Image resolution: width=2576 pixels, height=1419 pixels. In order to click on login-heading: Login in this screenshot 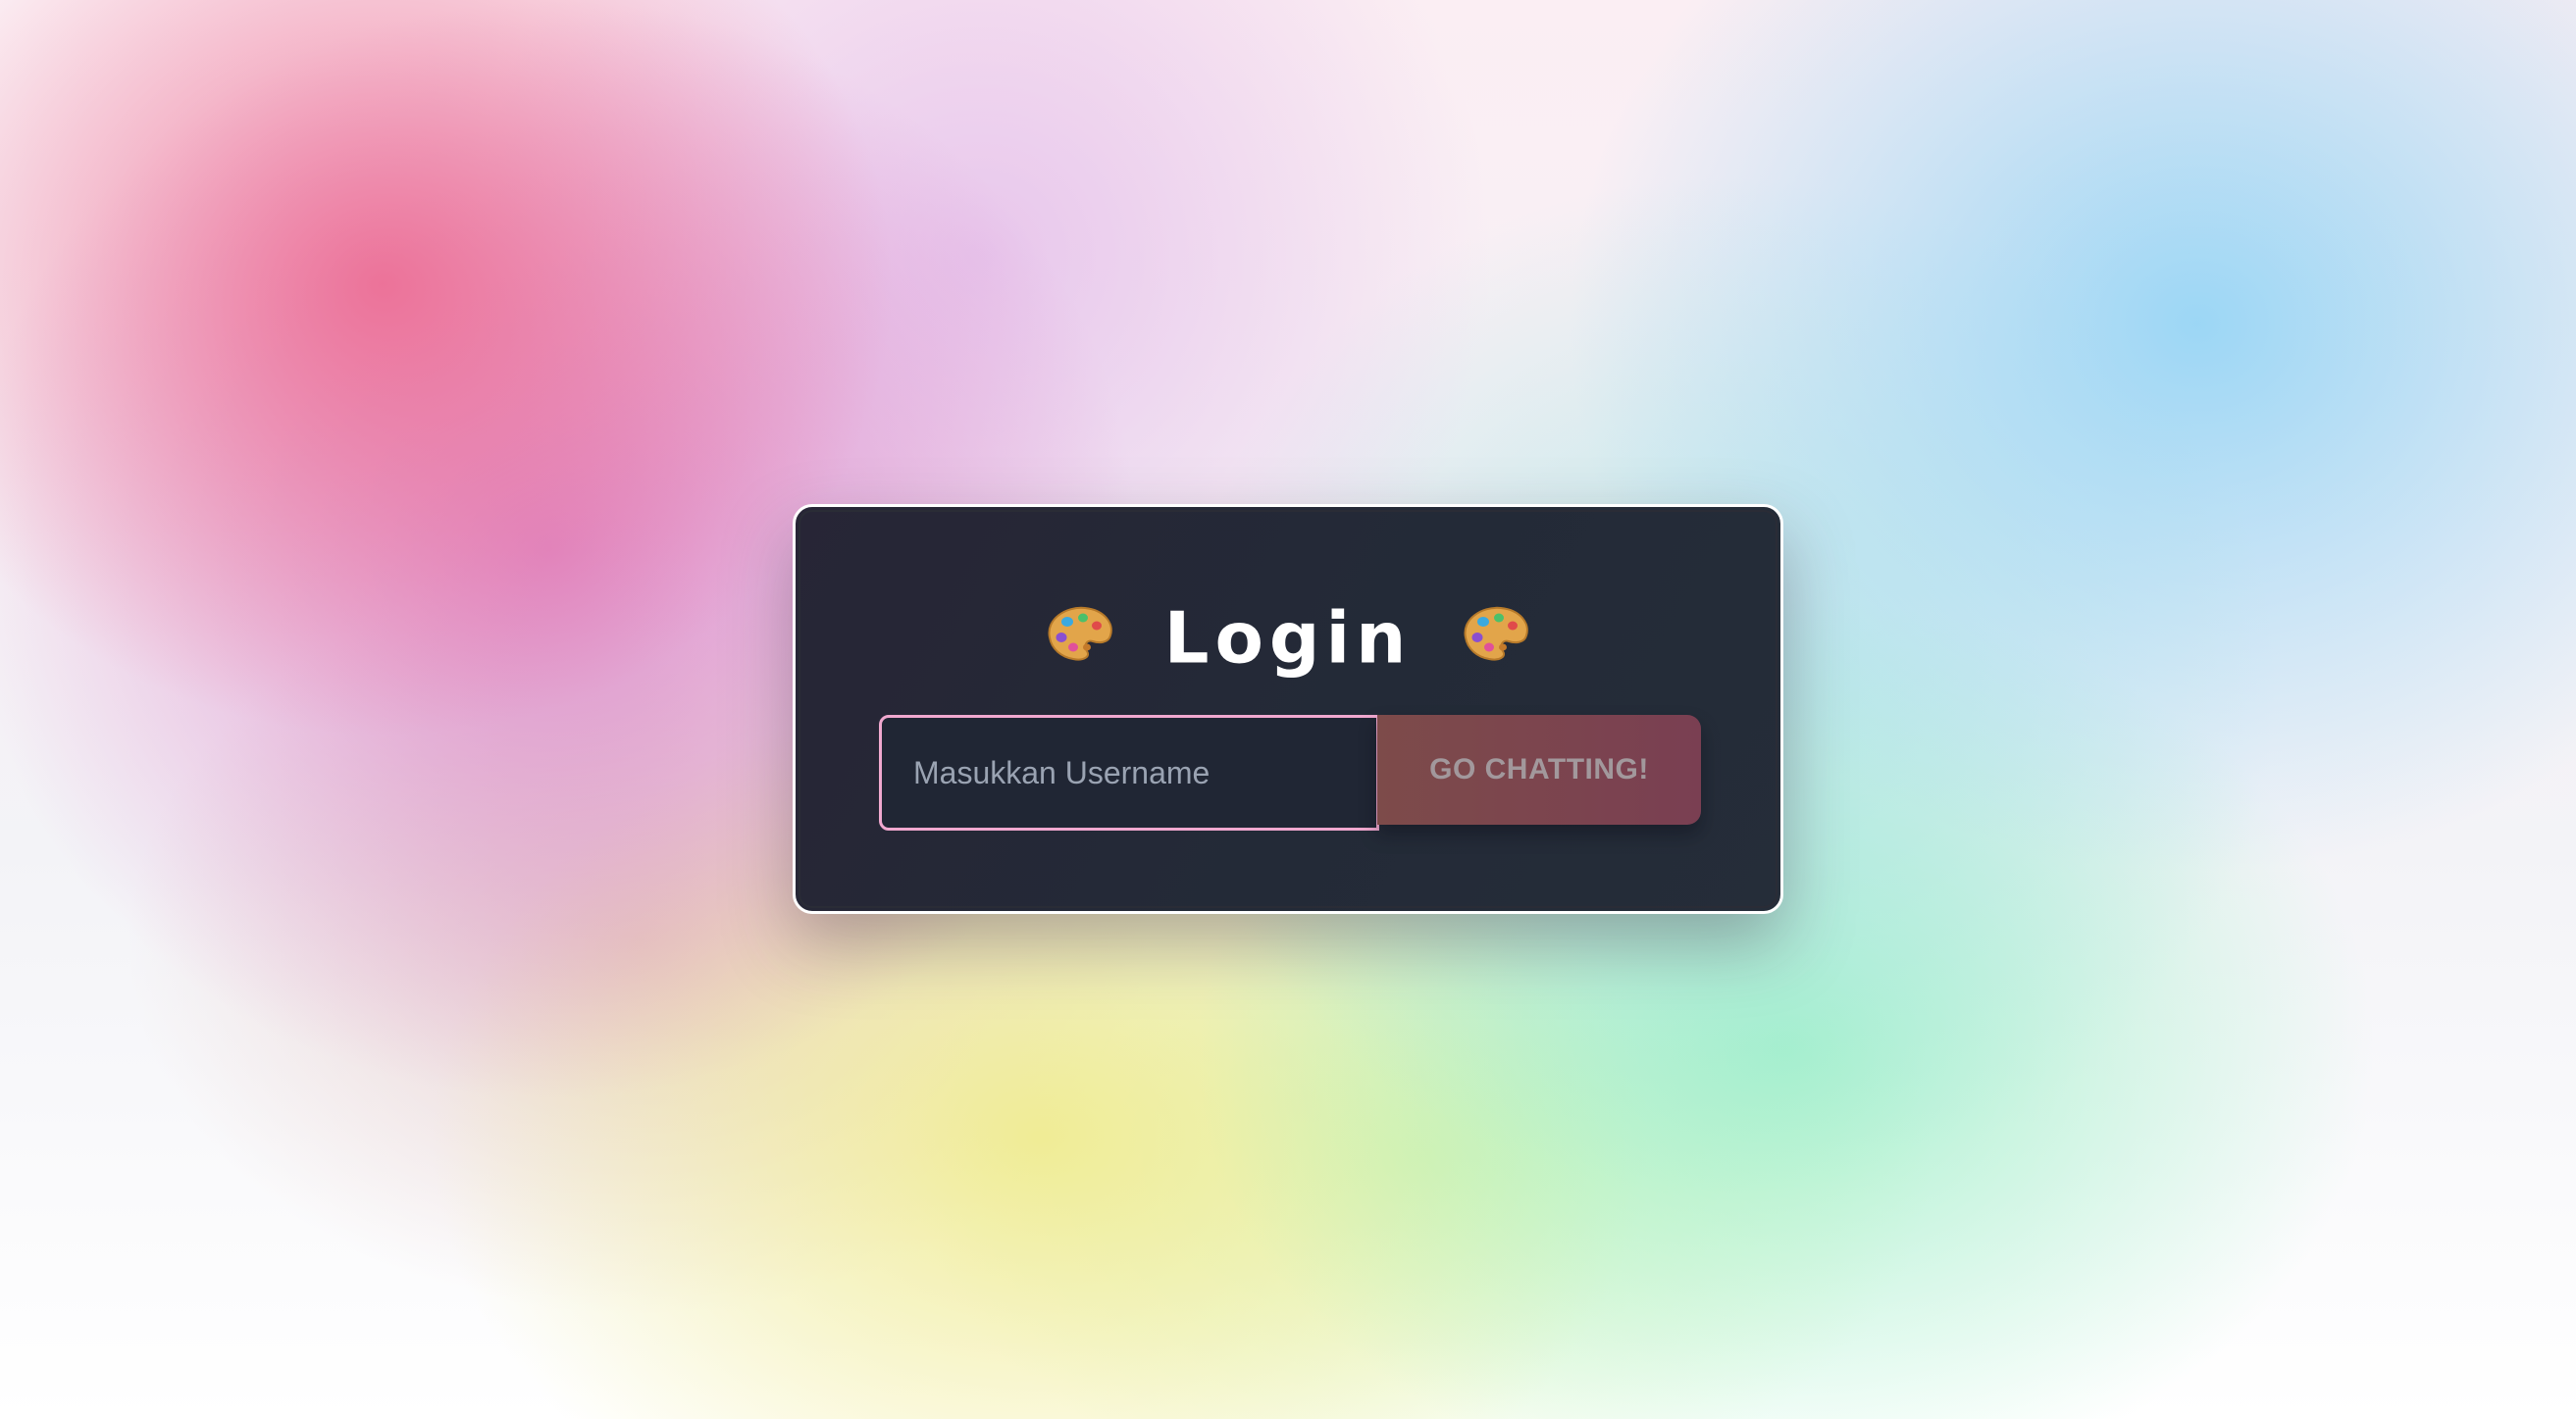, I will do `click(1288, 634)`.